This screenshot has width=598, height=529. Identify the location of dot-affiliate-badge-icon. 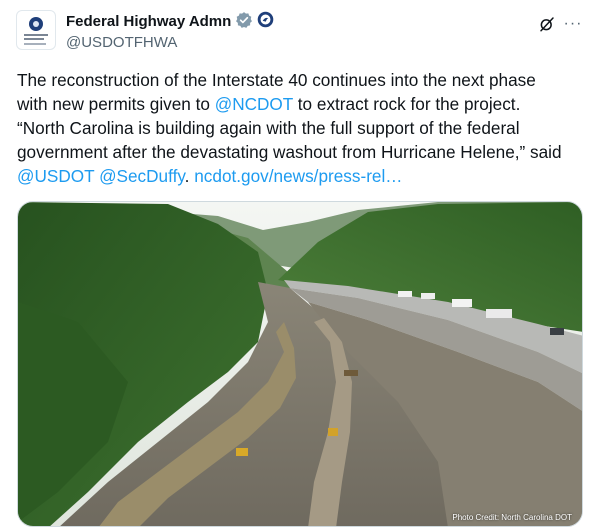
(265, 22).